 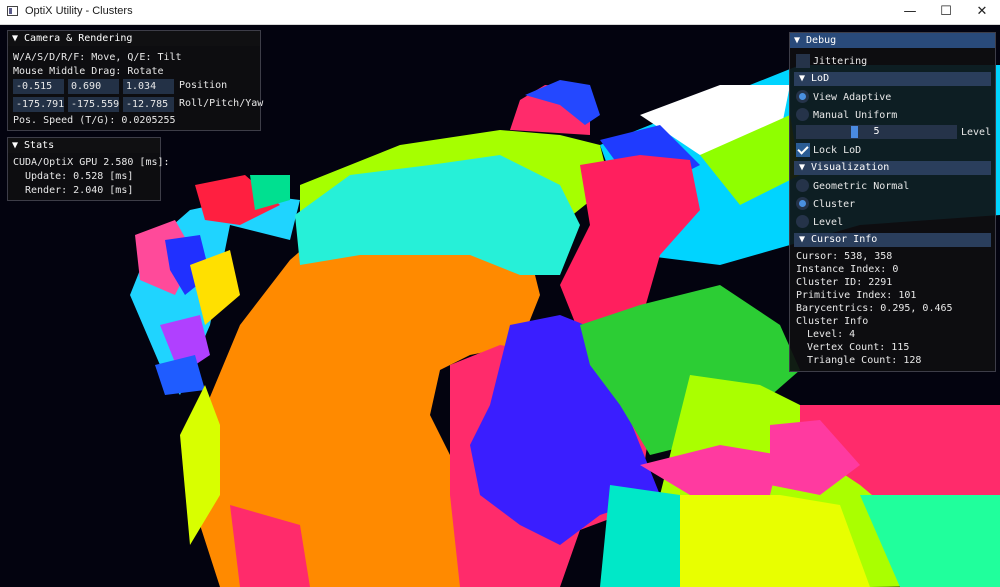 I want to click on app-icon, so click(x=12, y=11).